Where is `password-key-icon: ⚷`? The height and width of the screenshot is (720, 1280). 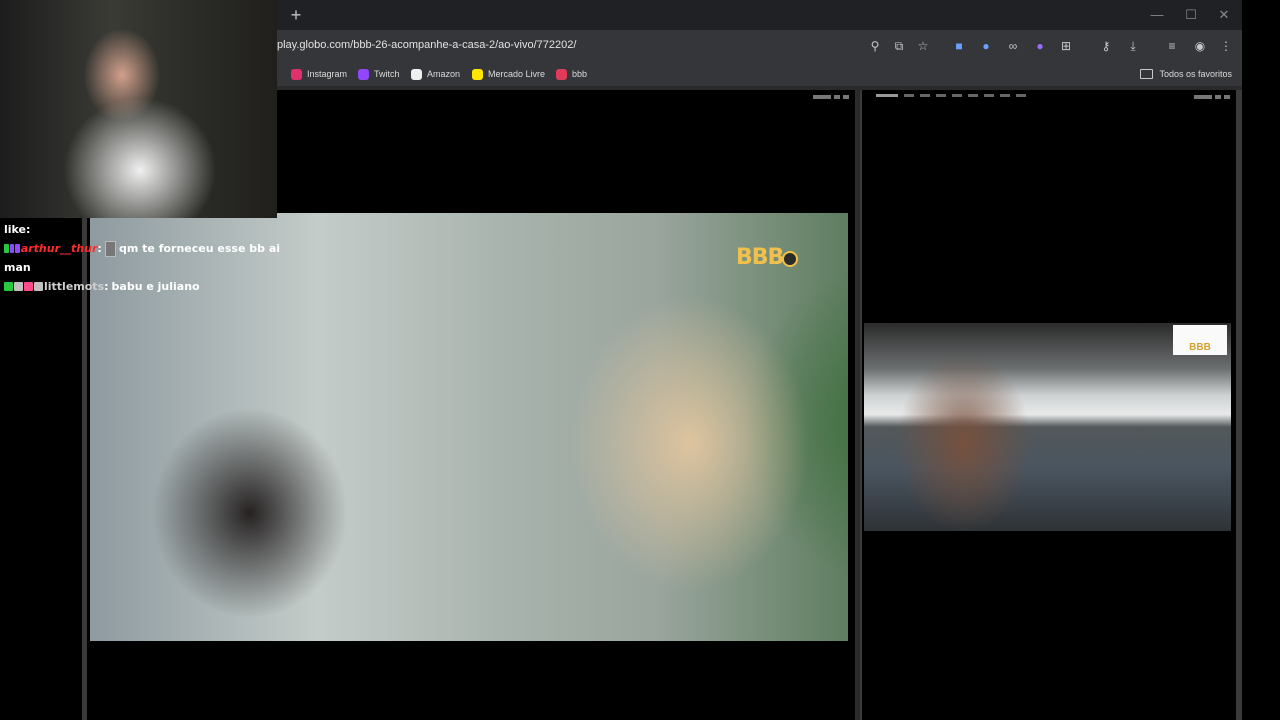 password-key-icon: ⚷ is located at coordinates (1106, 46).